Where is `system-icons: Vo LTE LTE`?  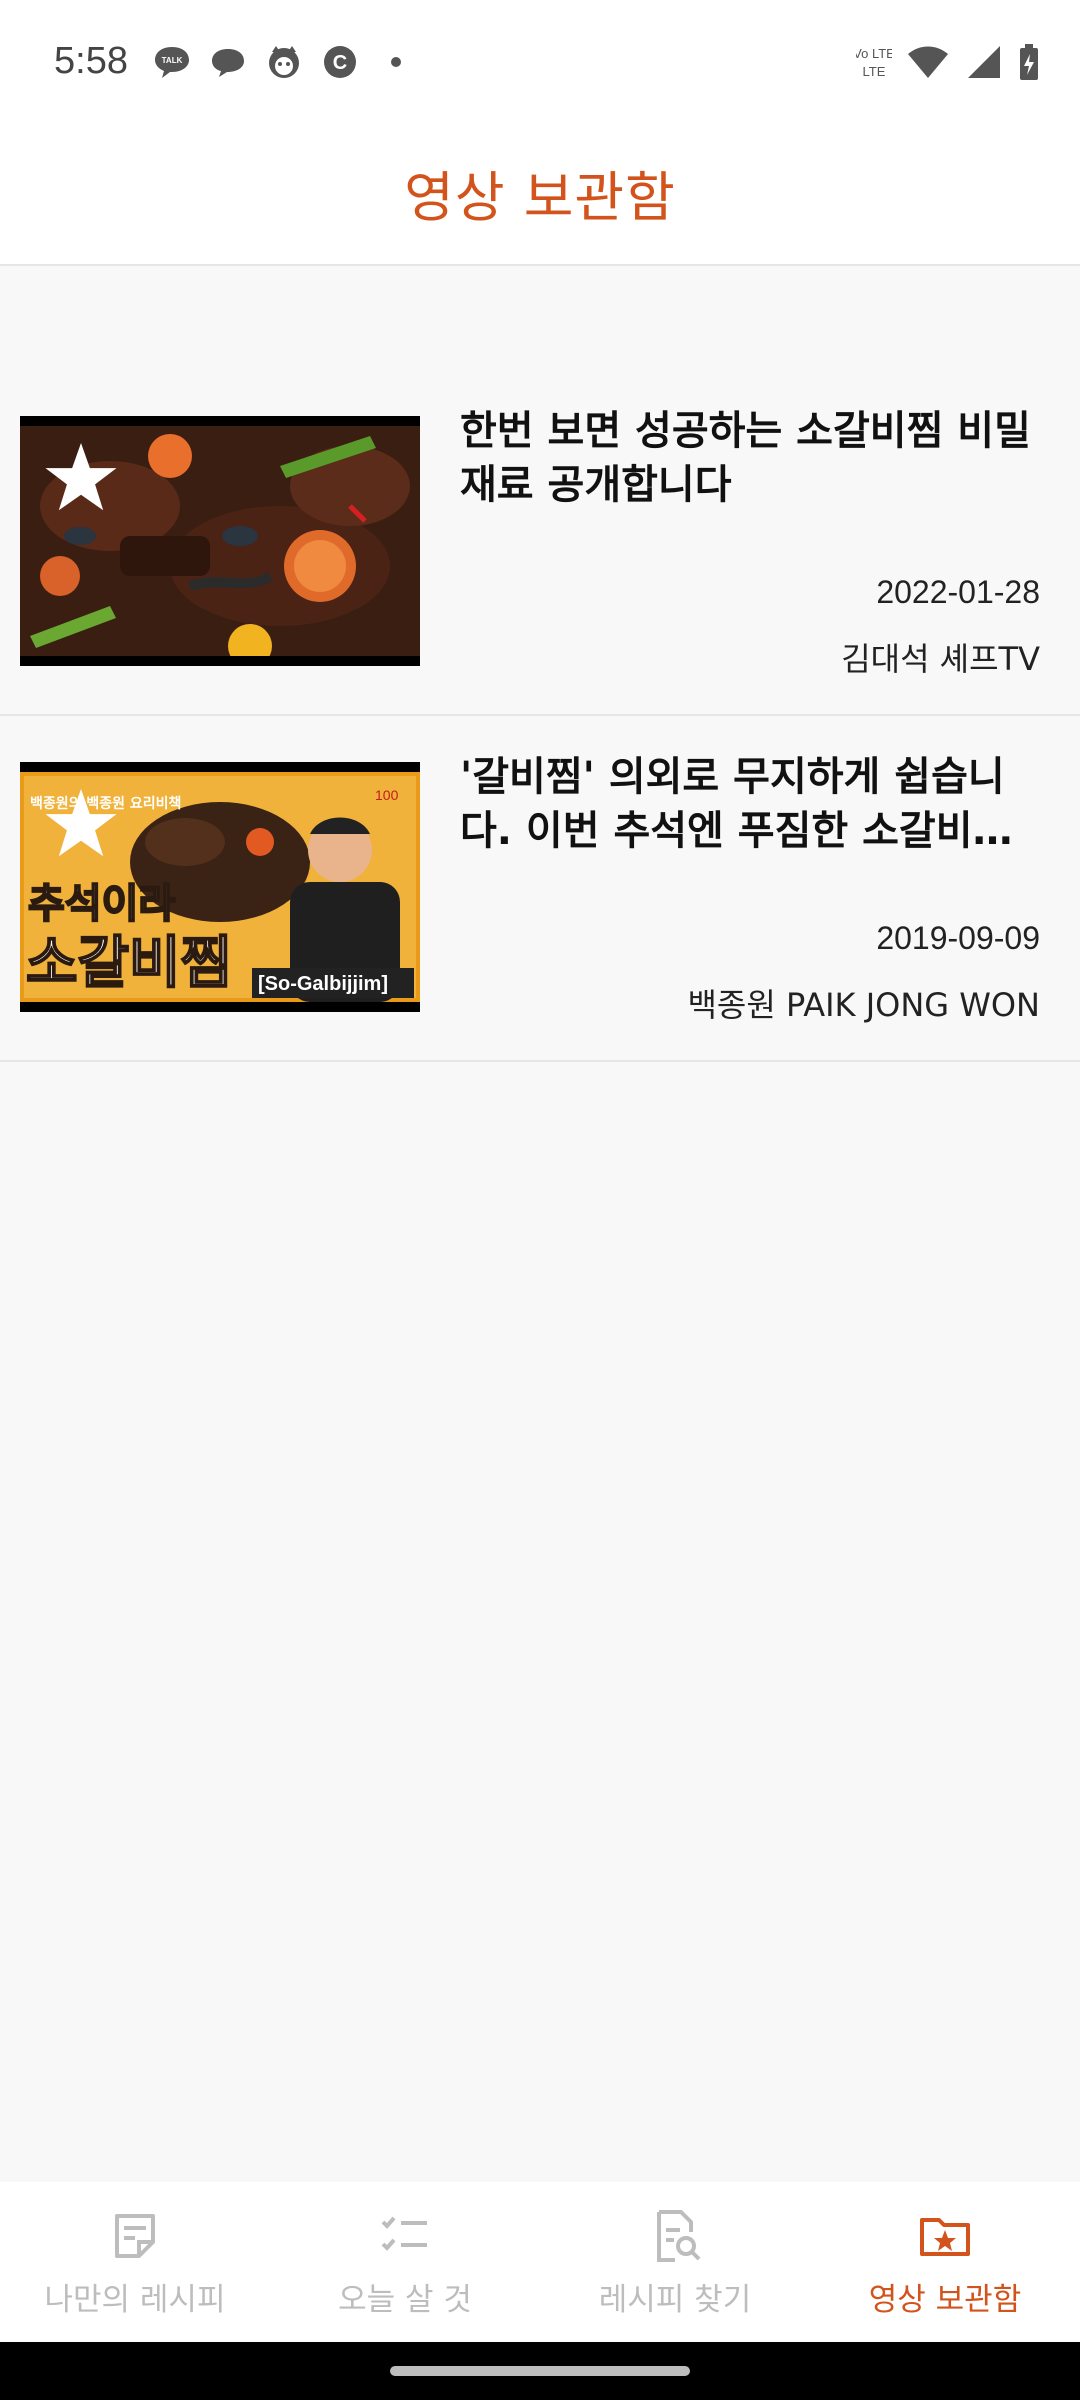 system-icons: Vo LTE LTE is located at coordinates (946, 64).